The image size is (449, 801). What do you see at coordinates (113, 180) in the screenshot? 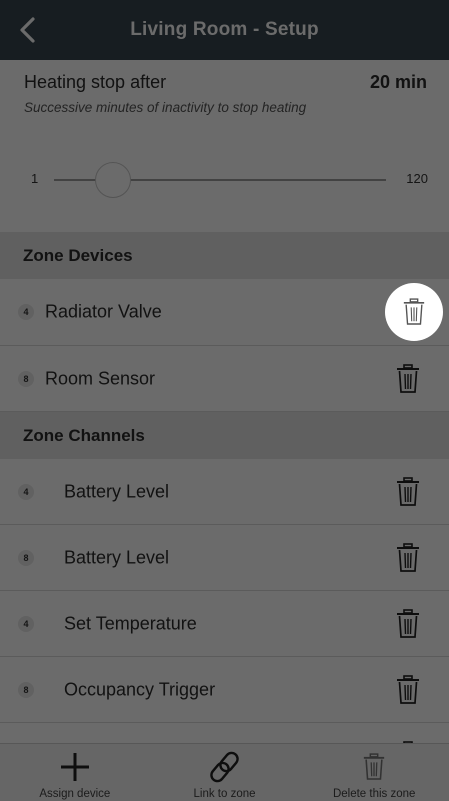
I see `slider-thumb` at bounding box center [113, 180].